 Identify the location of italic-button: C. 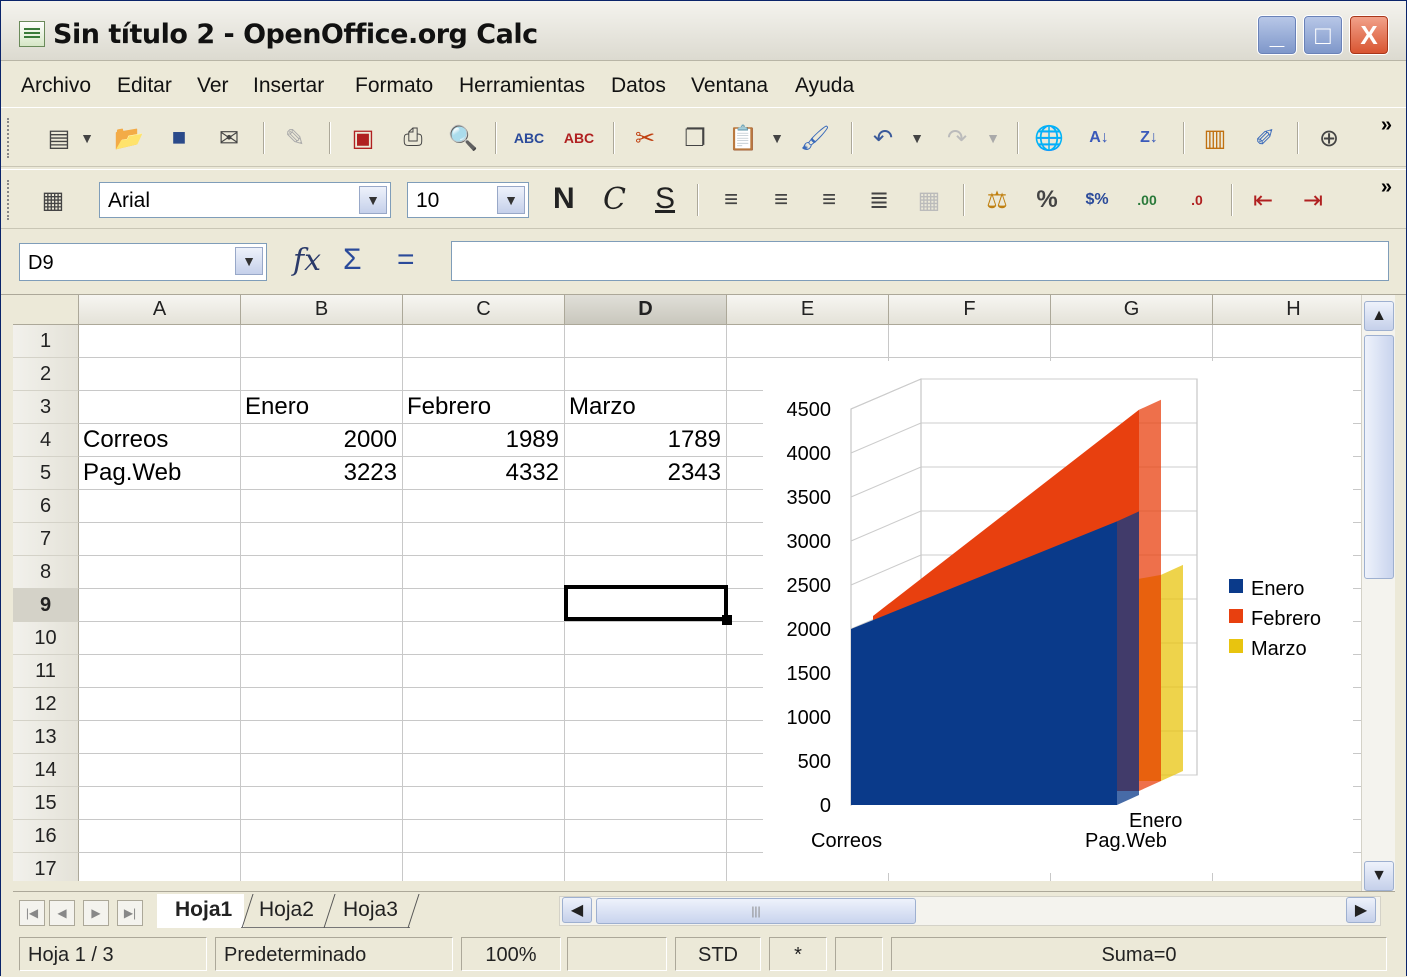
(614, 199).